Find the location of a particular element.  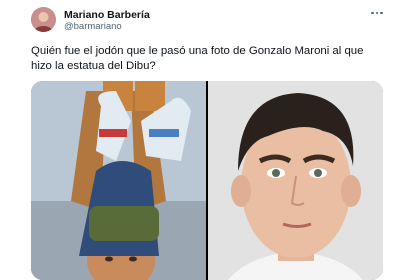

more-horizontal-icon is located at coordinates (377, 13).